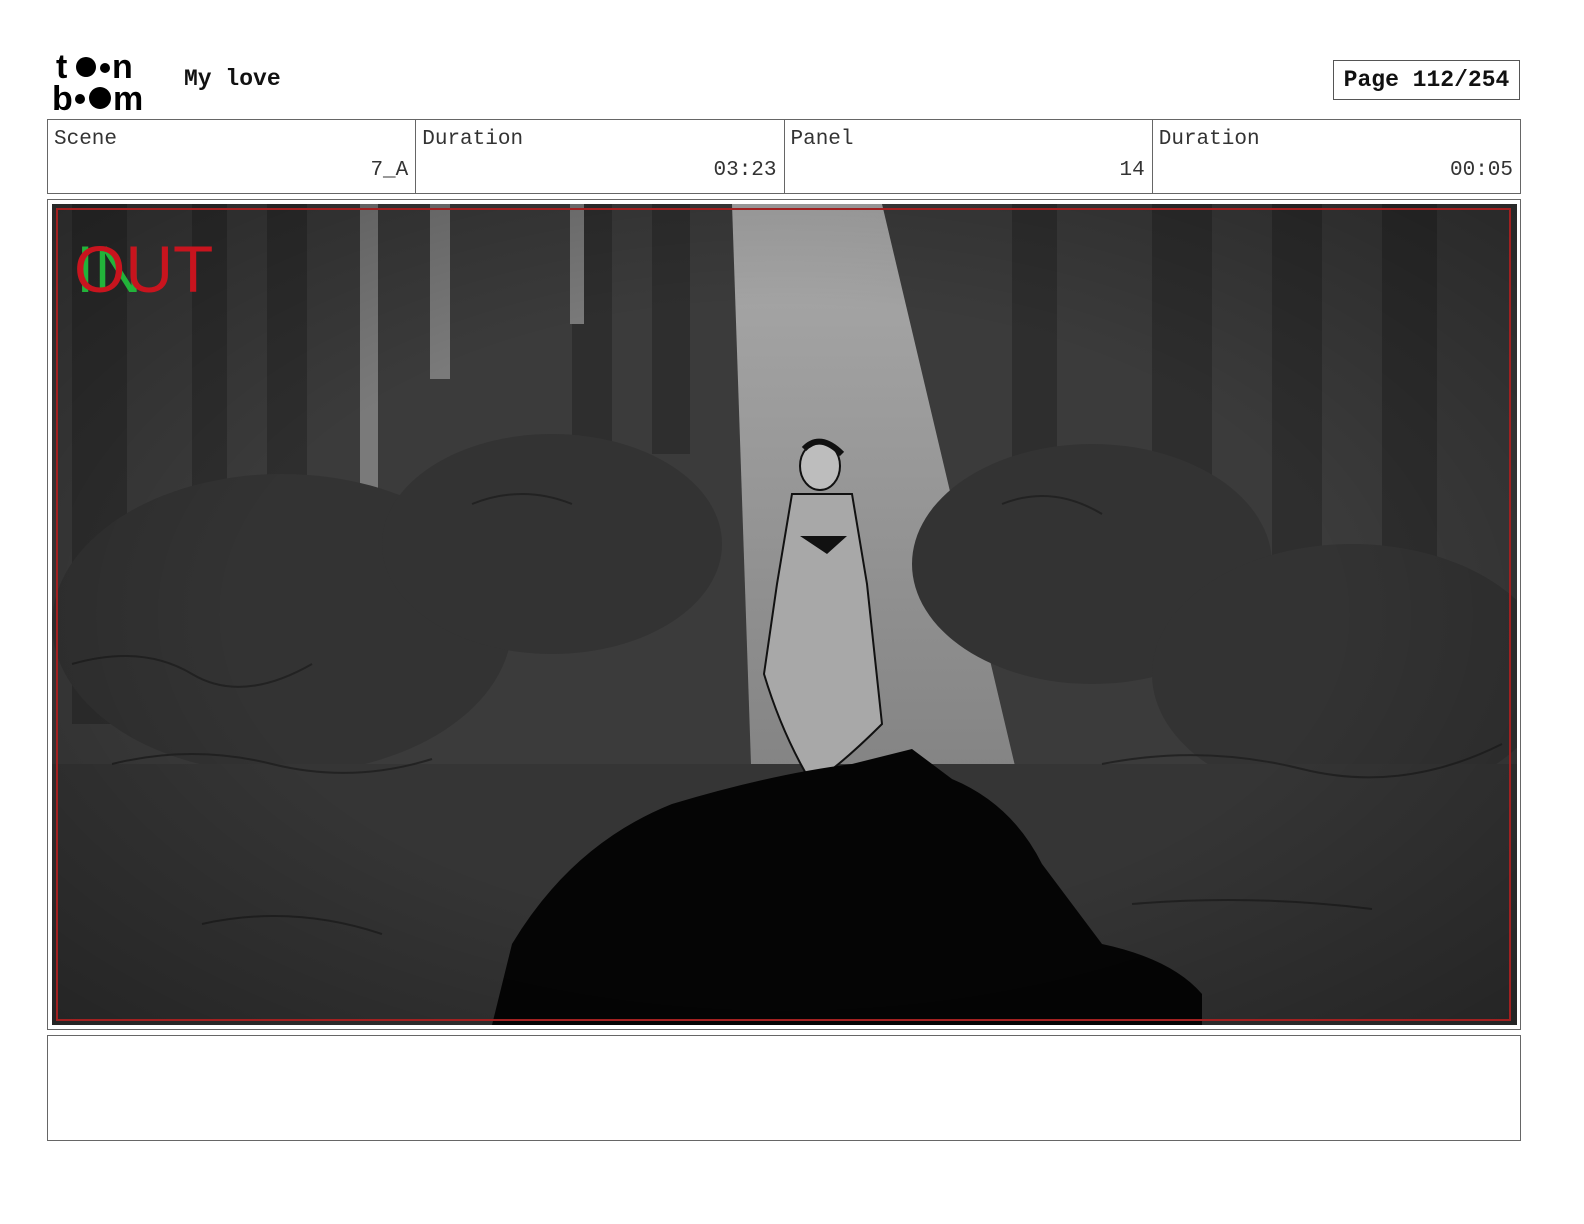  I want to click on page-counter: Page 112/254, so click(1426, 80).